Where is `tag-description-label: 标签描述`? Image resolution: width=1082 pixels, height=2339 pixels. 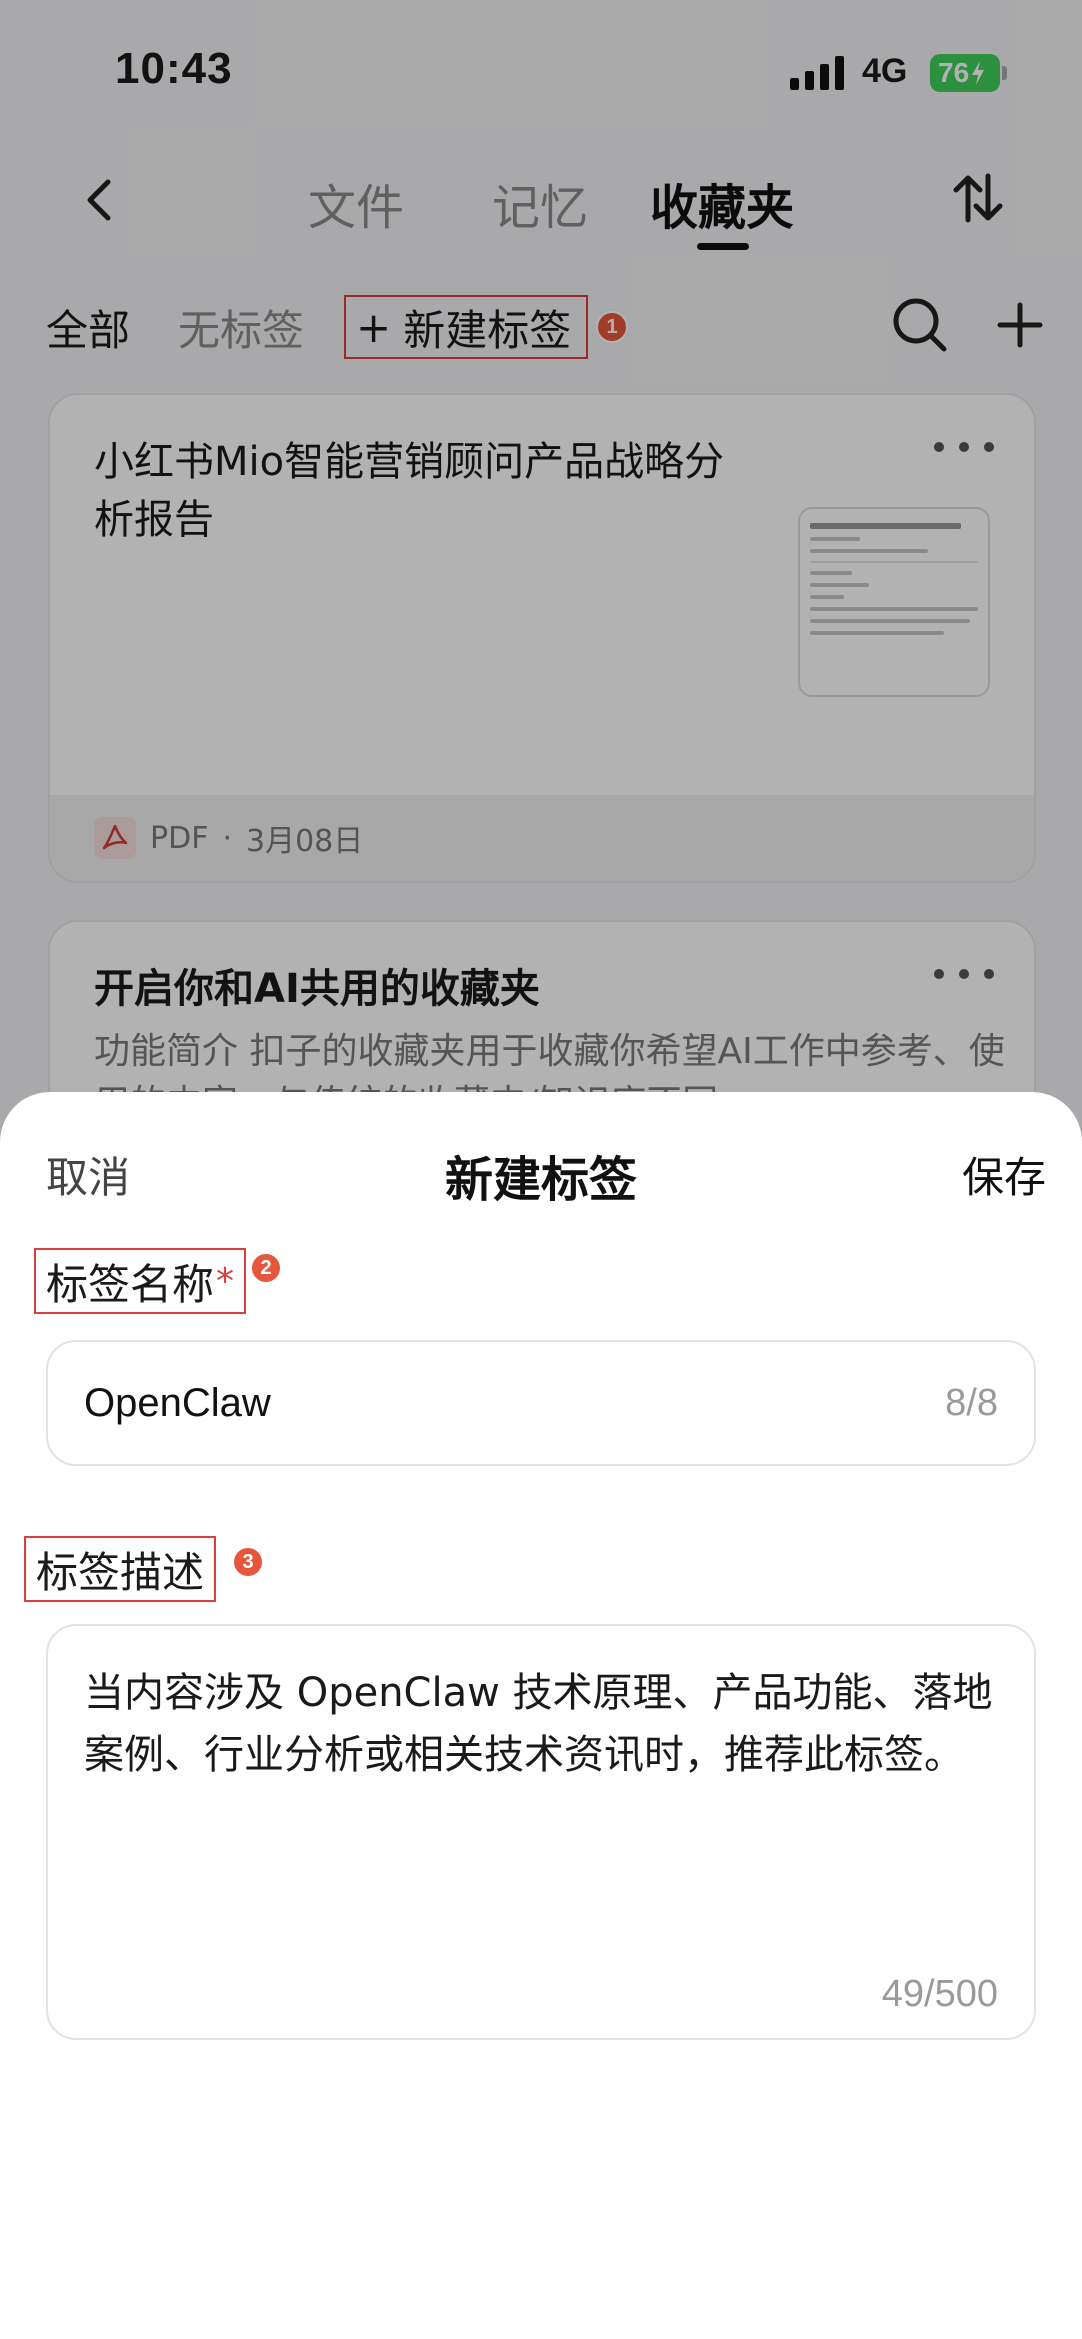 tag-description-label: 标签描述 is located at coordinates (120, 1569).